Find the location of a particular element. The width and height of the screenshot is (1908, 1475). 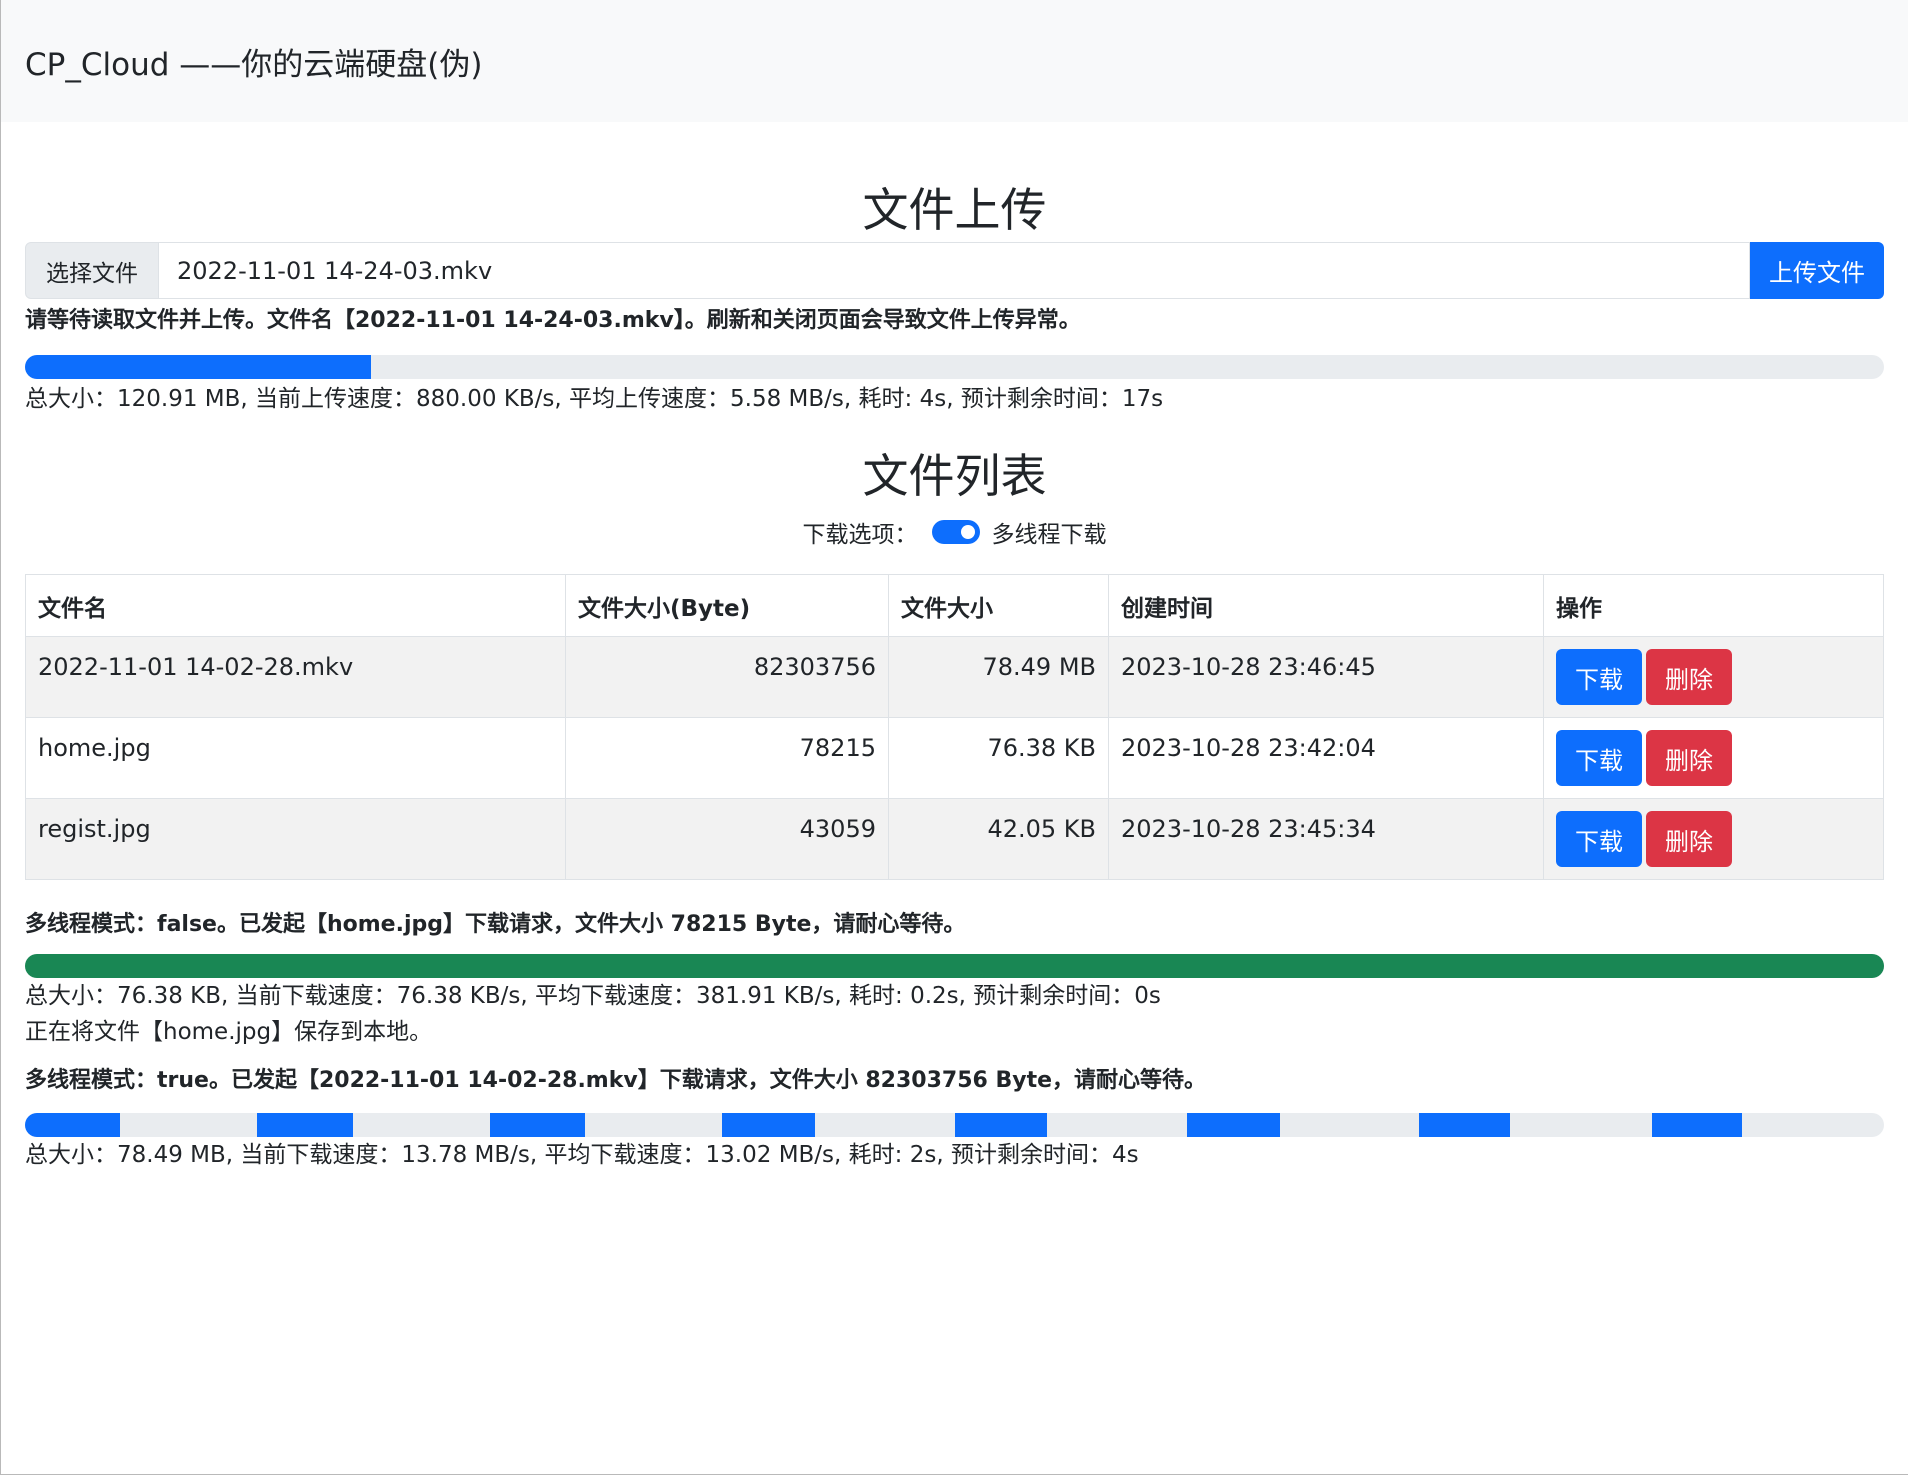

file-size-cell: 76.38 KB is located at coordinates (998, 758).